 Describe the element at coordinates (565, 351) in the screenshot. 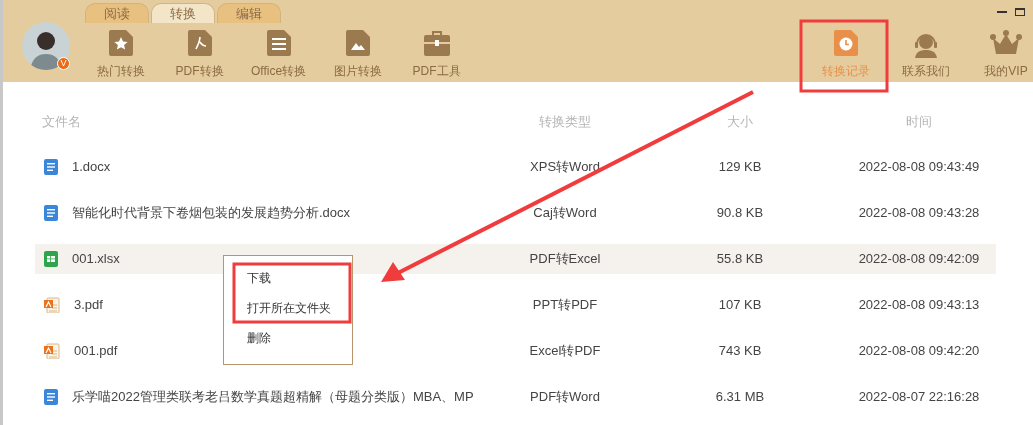

I see `table-cell-text: Excel转PDF` at that location.